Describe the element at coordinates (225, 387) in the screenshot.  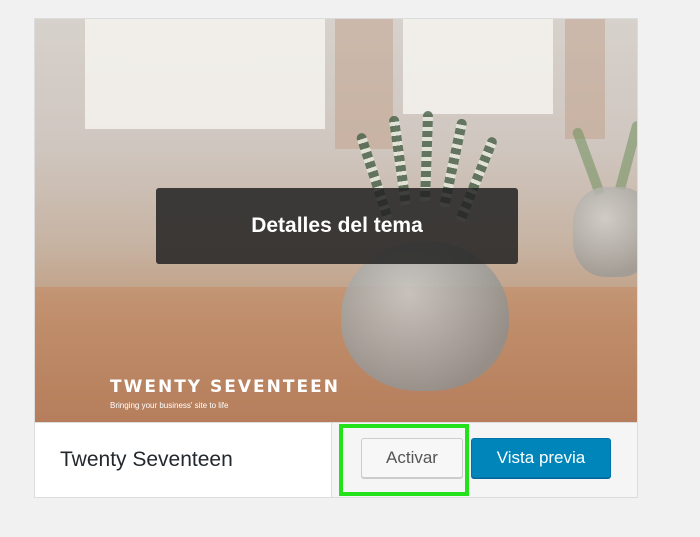
I see `theme-wordmark: TWENTY SEVENTEEN` at that location.